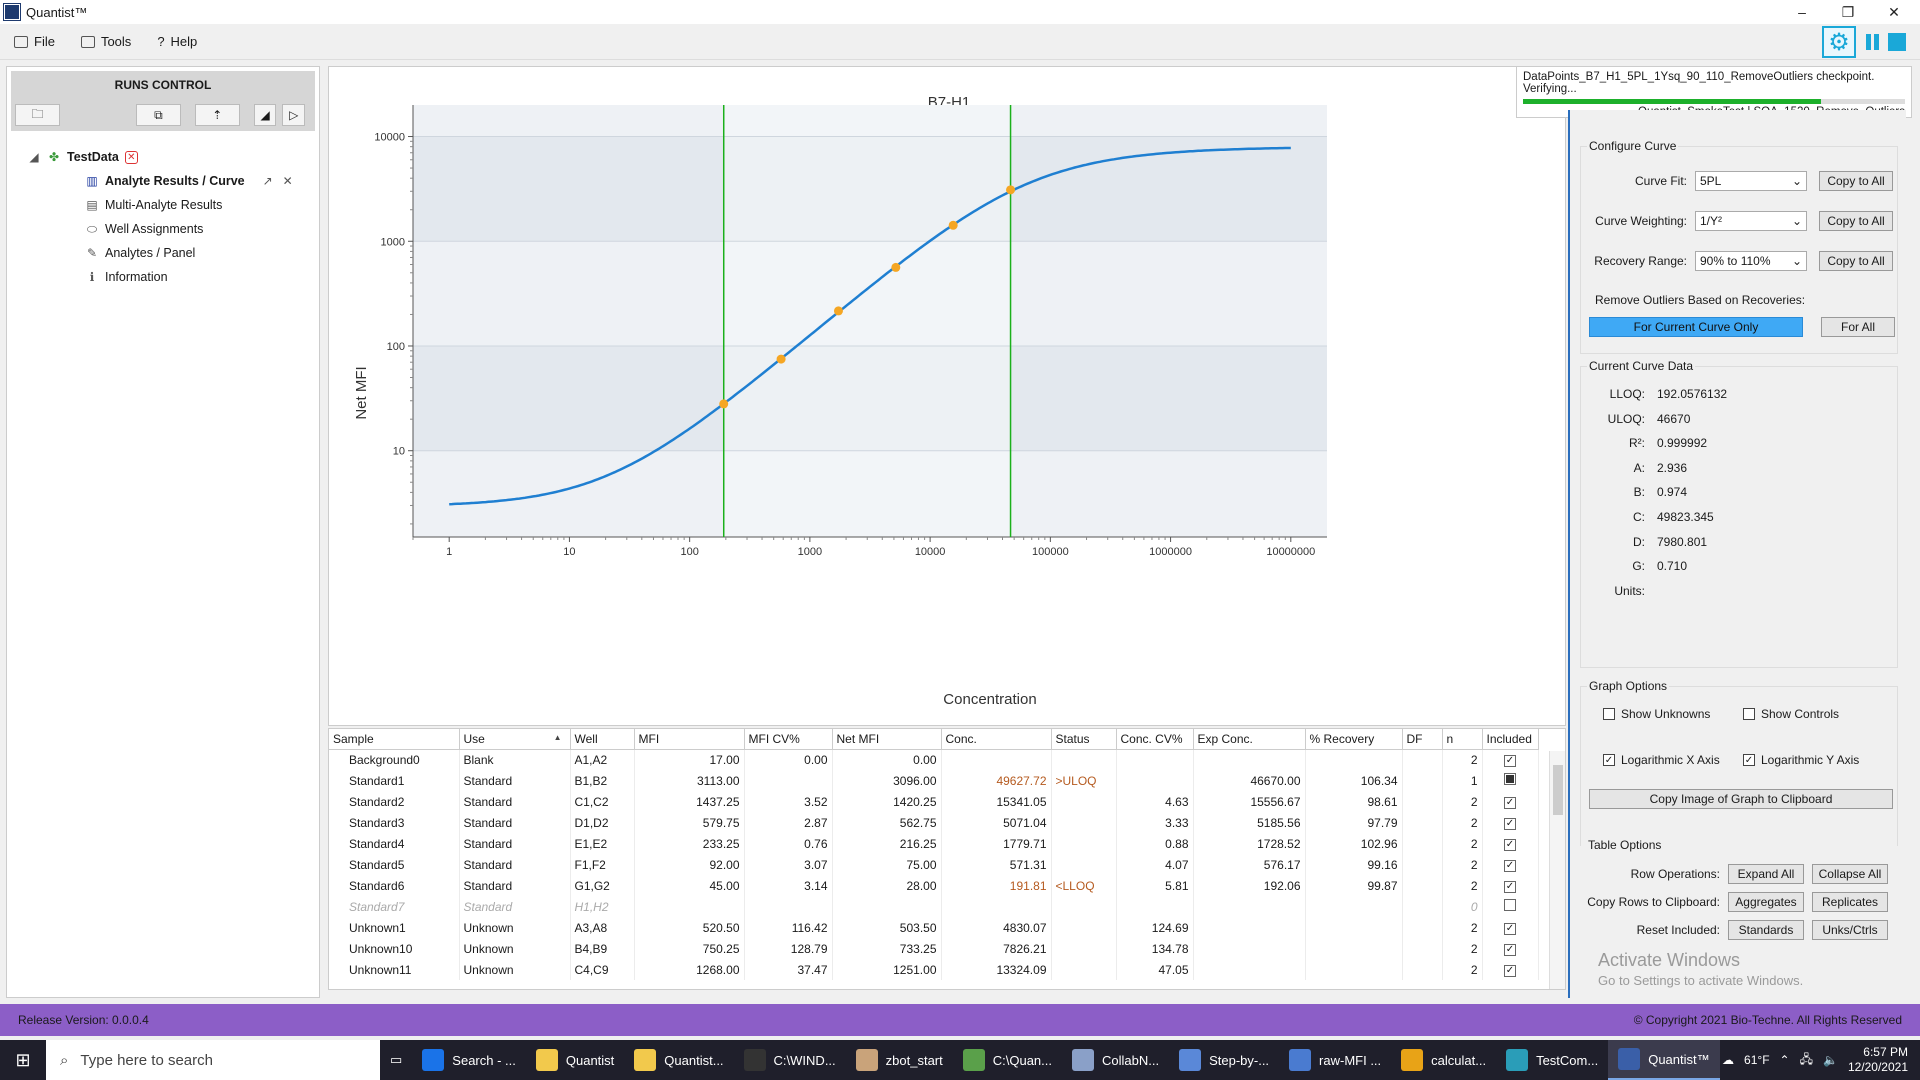 This screenshot has height=1080, width=1920. Describe the element at coordinates (202, 205) in the screenshot. I see `tree-item-multi-analyte: ▤ Multi-Analyte Results` at that location.